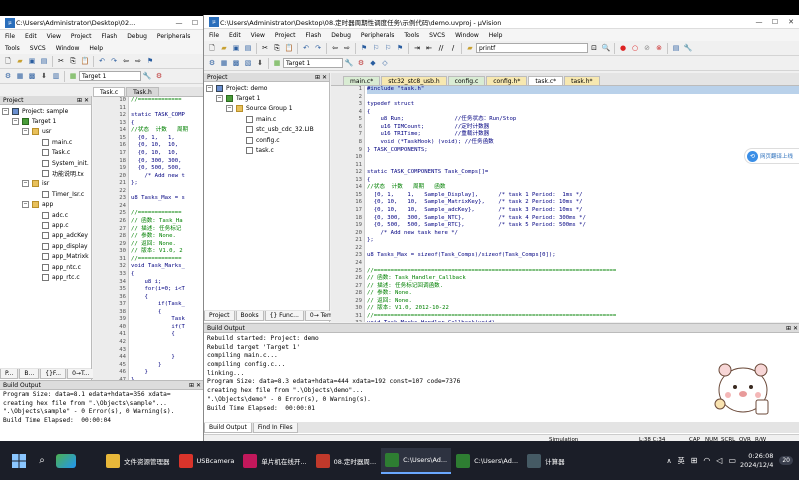  What do you see at coordinates (109, 36) in the screenshot?
I see `menu-item: Flash` at bounding box center [109, 36].